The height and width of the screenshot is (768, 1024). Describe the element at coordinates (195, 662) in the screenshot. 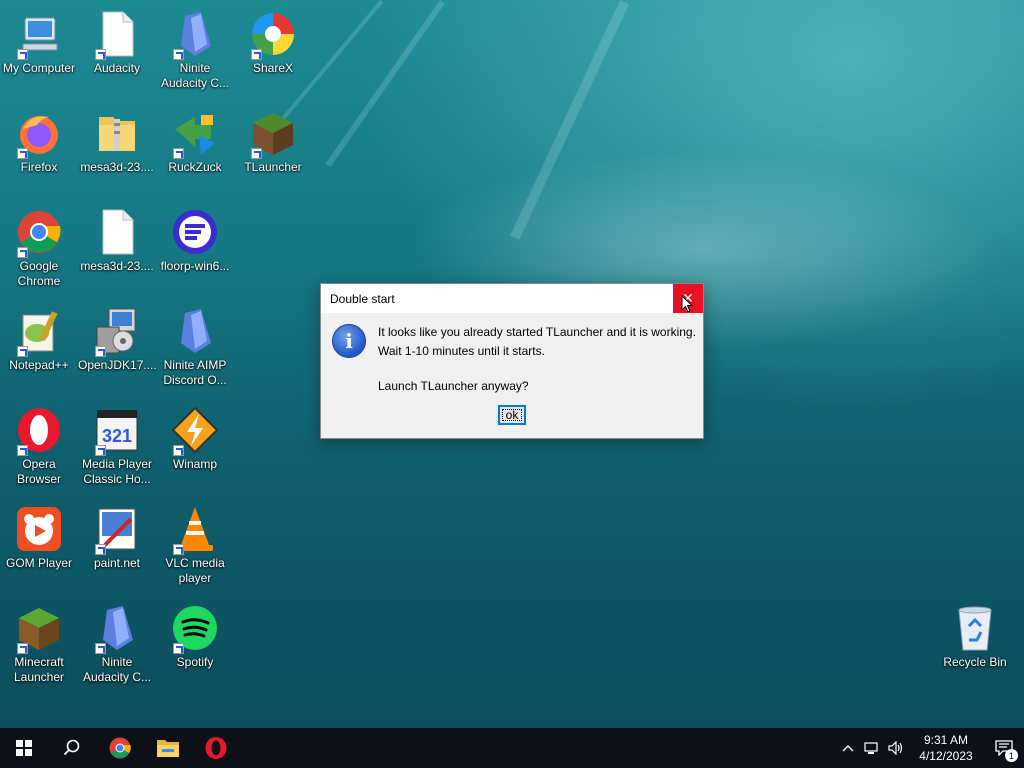

I see `icon-label: Spotify` at that location.